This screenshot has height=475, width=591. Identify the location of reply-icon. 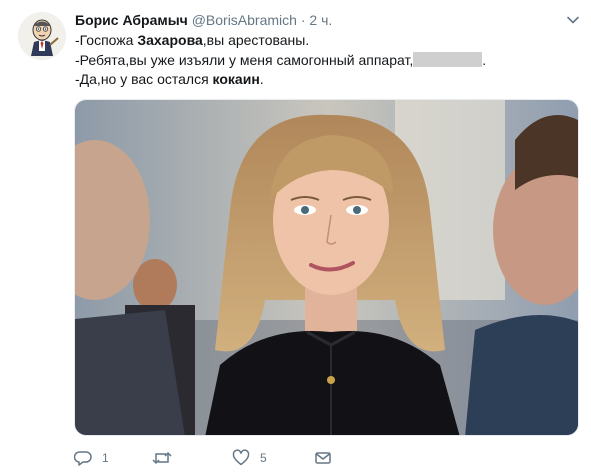
(83, 458).